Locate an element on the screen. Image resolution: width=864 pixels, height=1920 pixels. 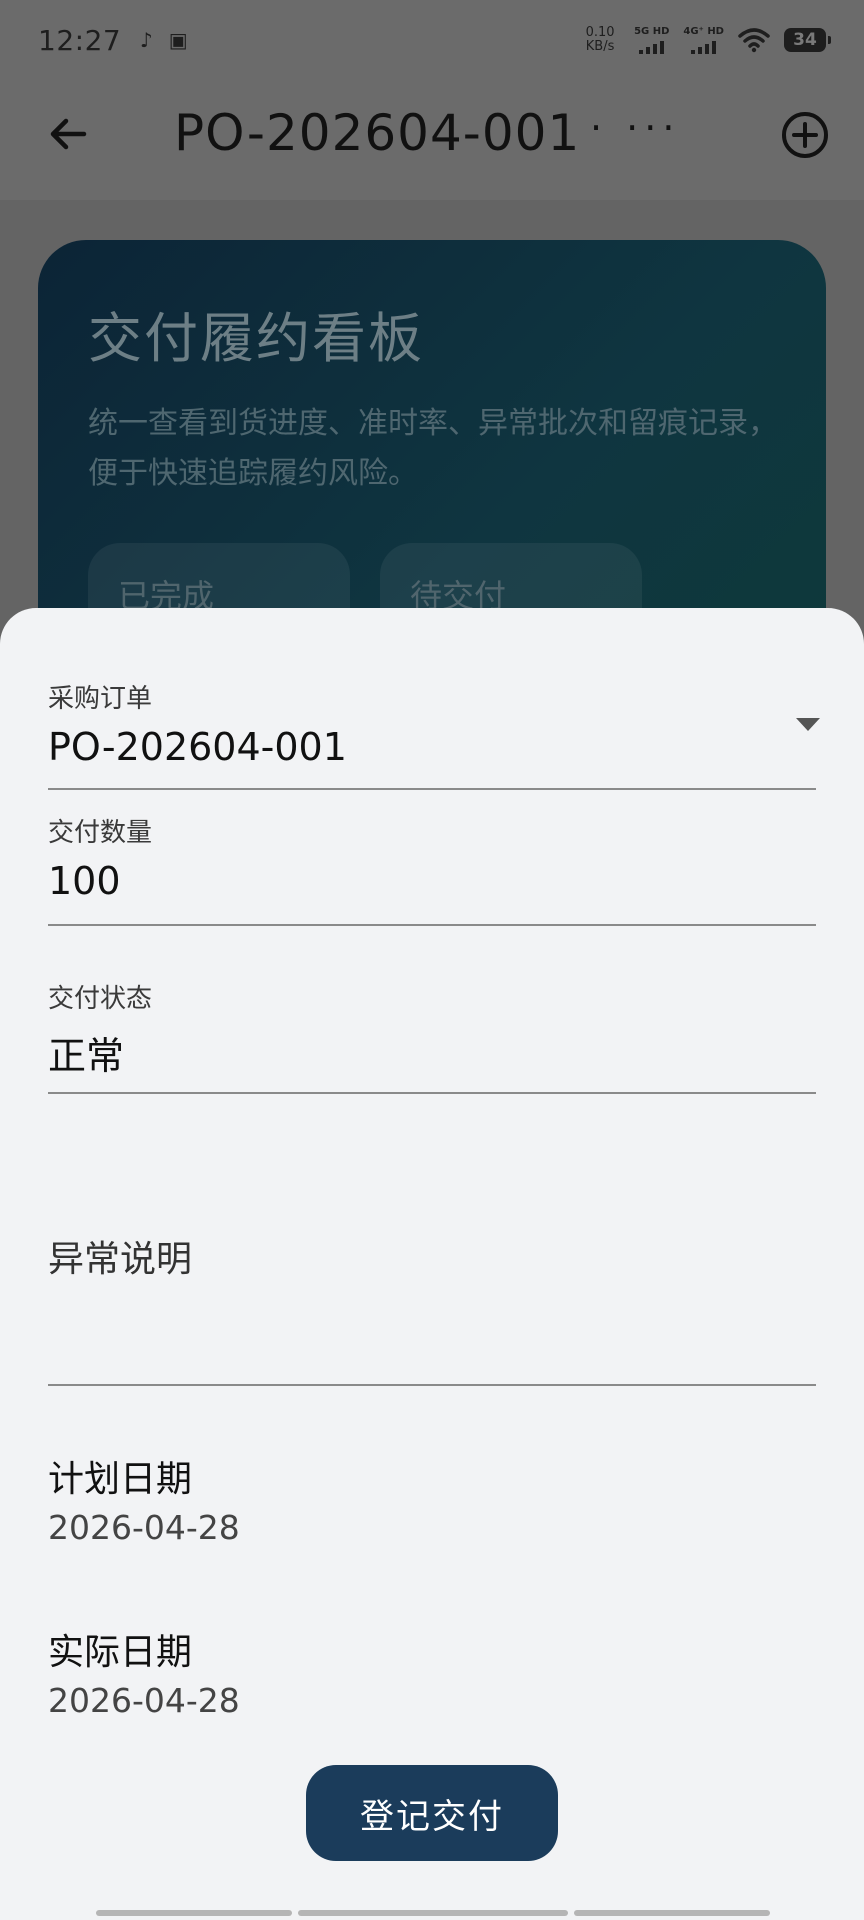
chevron-down-icon is located at coordinates (808, 724).